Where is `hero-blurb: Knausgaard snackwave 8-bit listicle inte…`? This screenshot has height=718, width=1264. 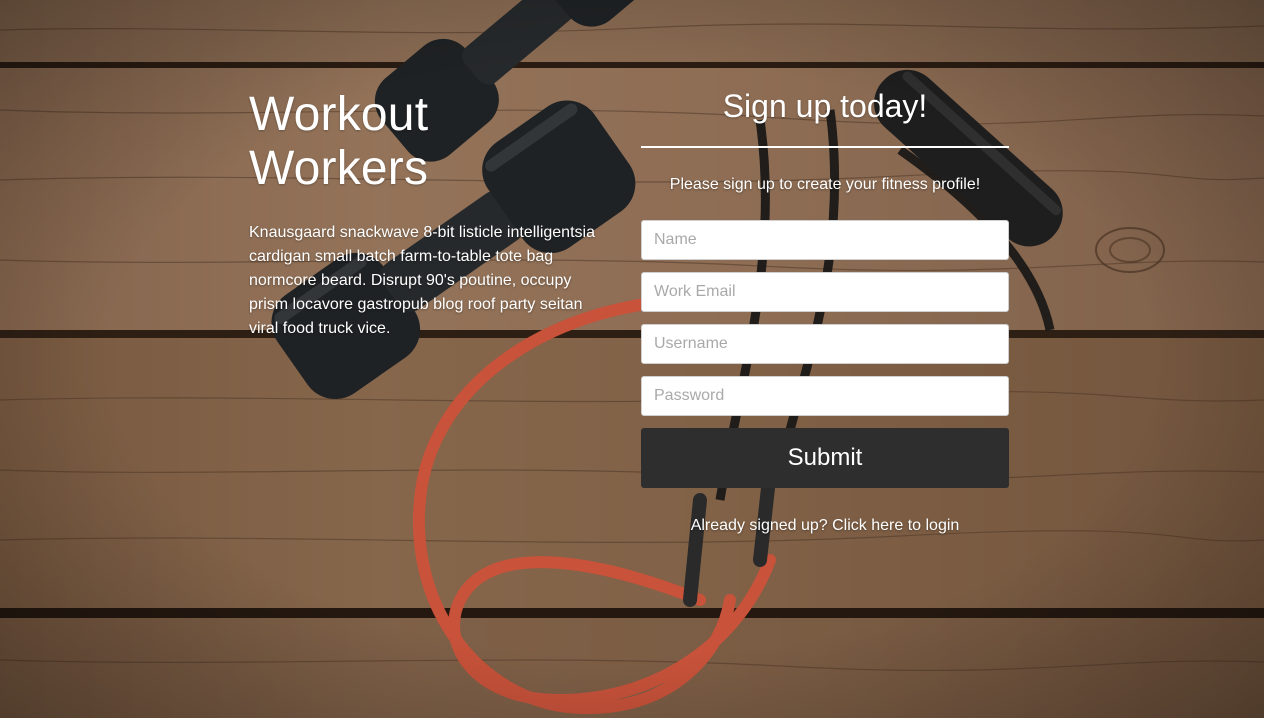 hero-blurb: Knausgaard snackwave 8-bit listicle inte… is located at coordinates (422, 280).